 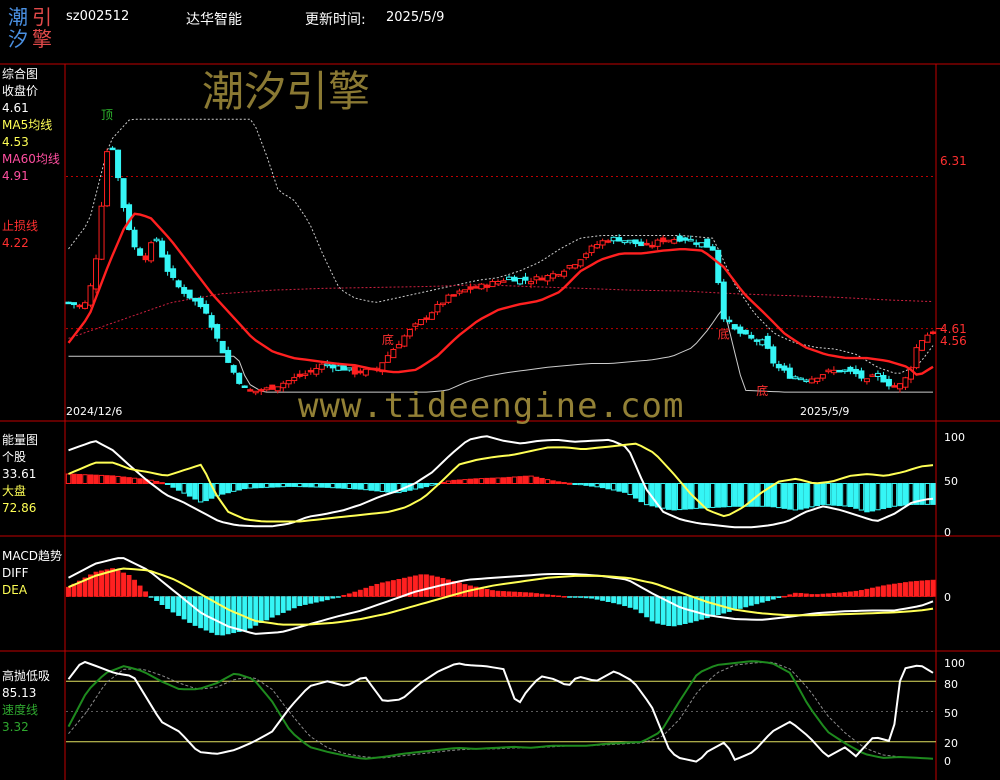 I want to click on logo-char-2: 引, so click(x=42, y=17).